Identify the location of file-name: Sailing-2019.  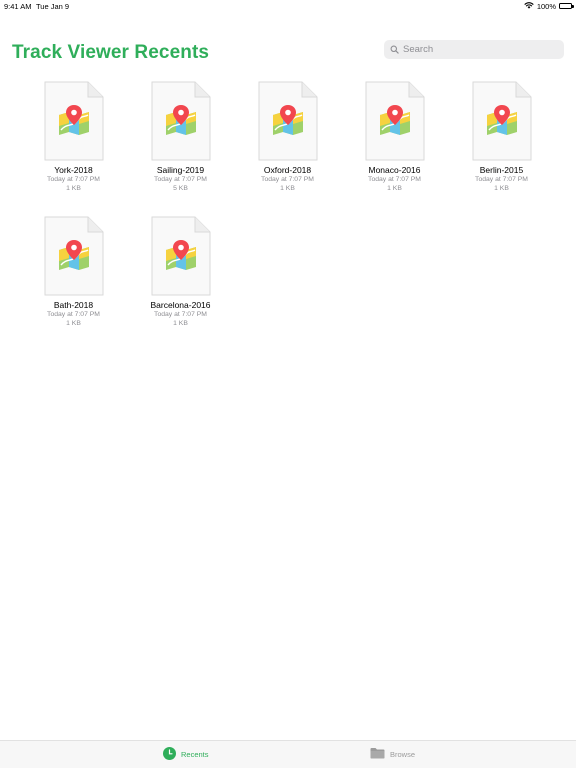
(180, 170).